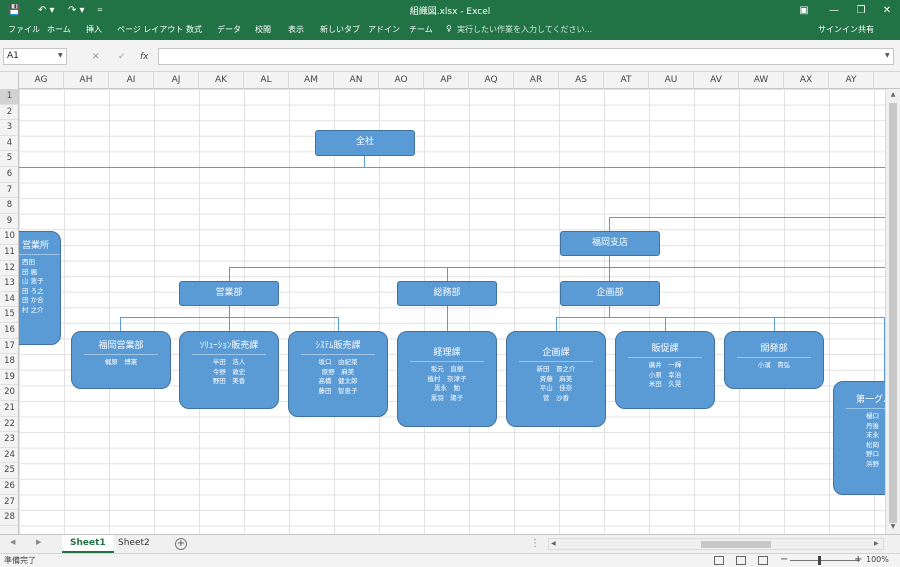  What do you see at coordinates (553, 544) in the screenshot?
I see `scroll-left-icon: ◀` at bounding box center [553, 544].